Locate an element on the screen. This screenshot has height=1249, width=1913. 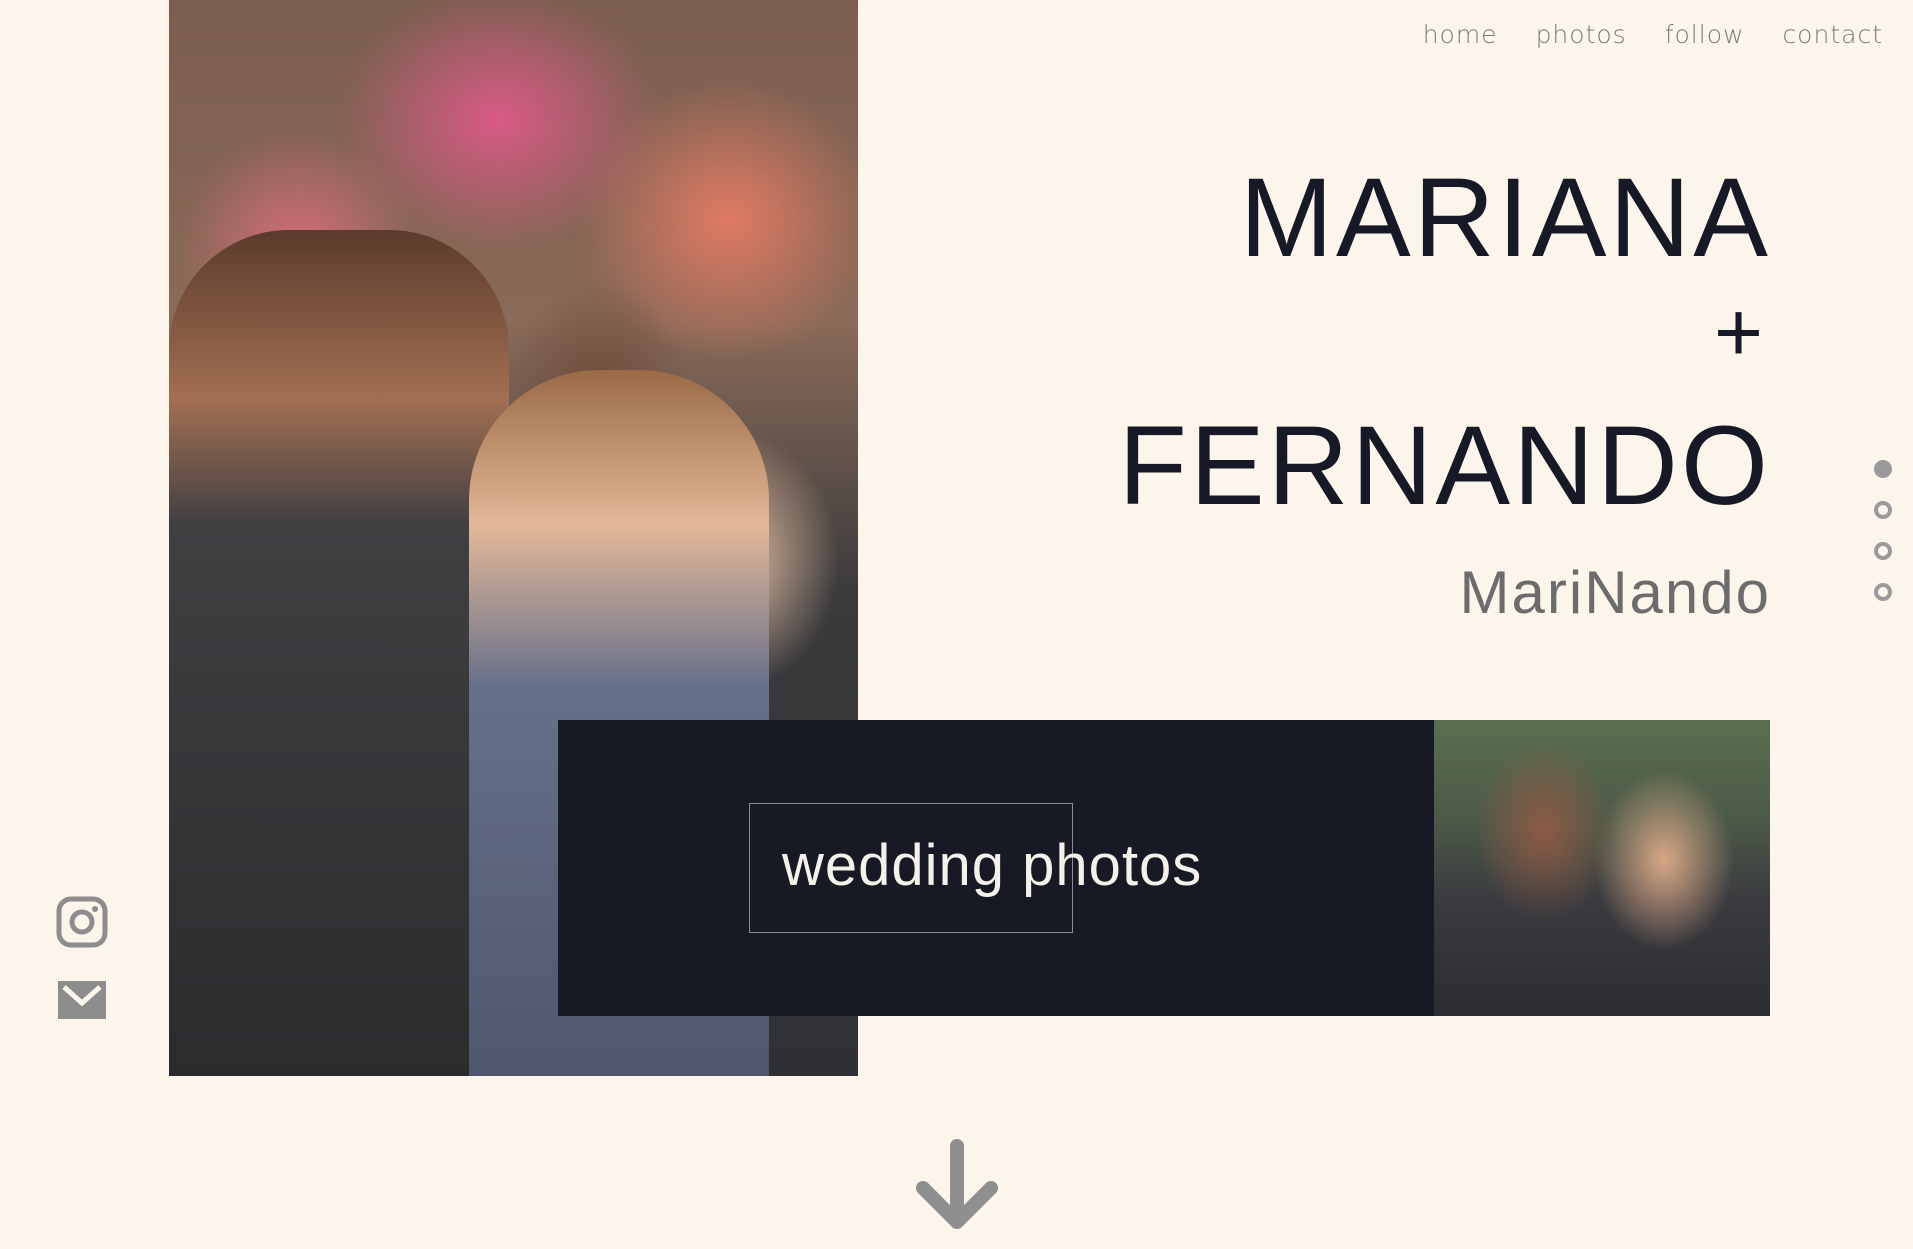
nav-contact: contact is located at coordinates (1832, 34).